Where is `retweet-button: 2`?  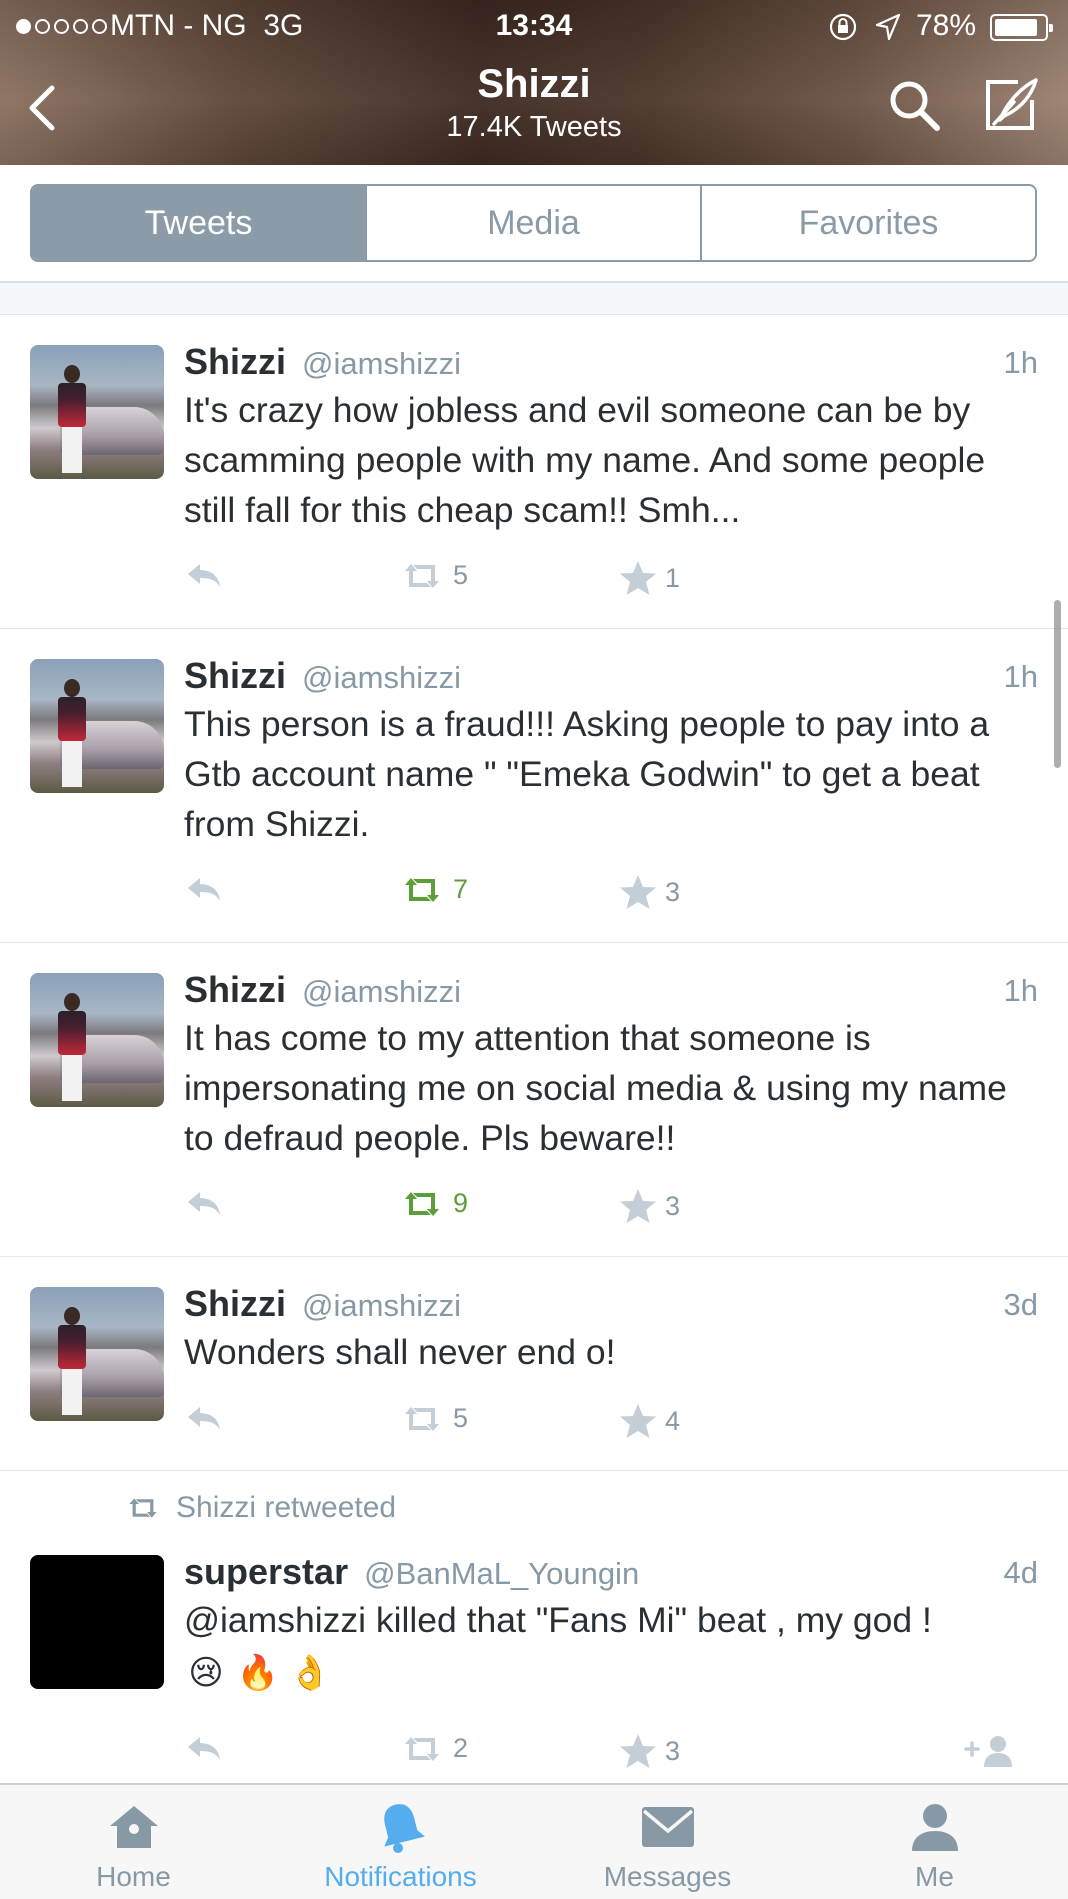 retweet-button: 2 is located at coordinates (433, 1748).